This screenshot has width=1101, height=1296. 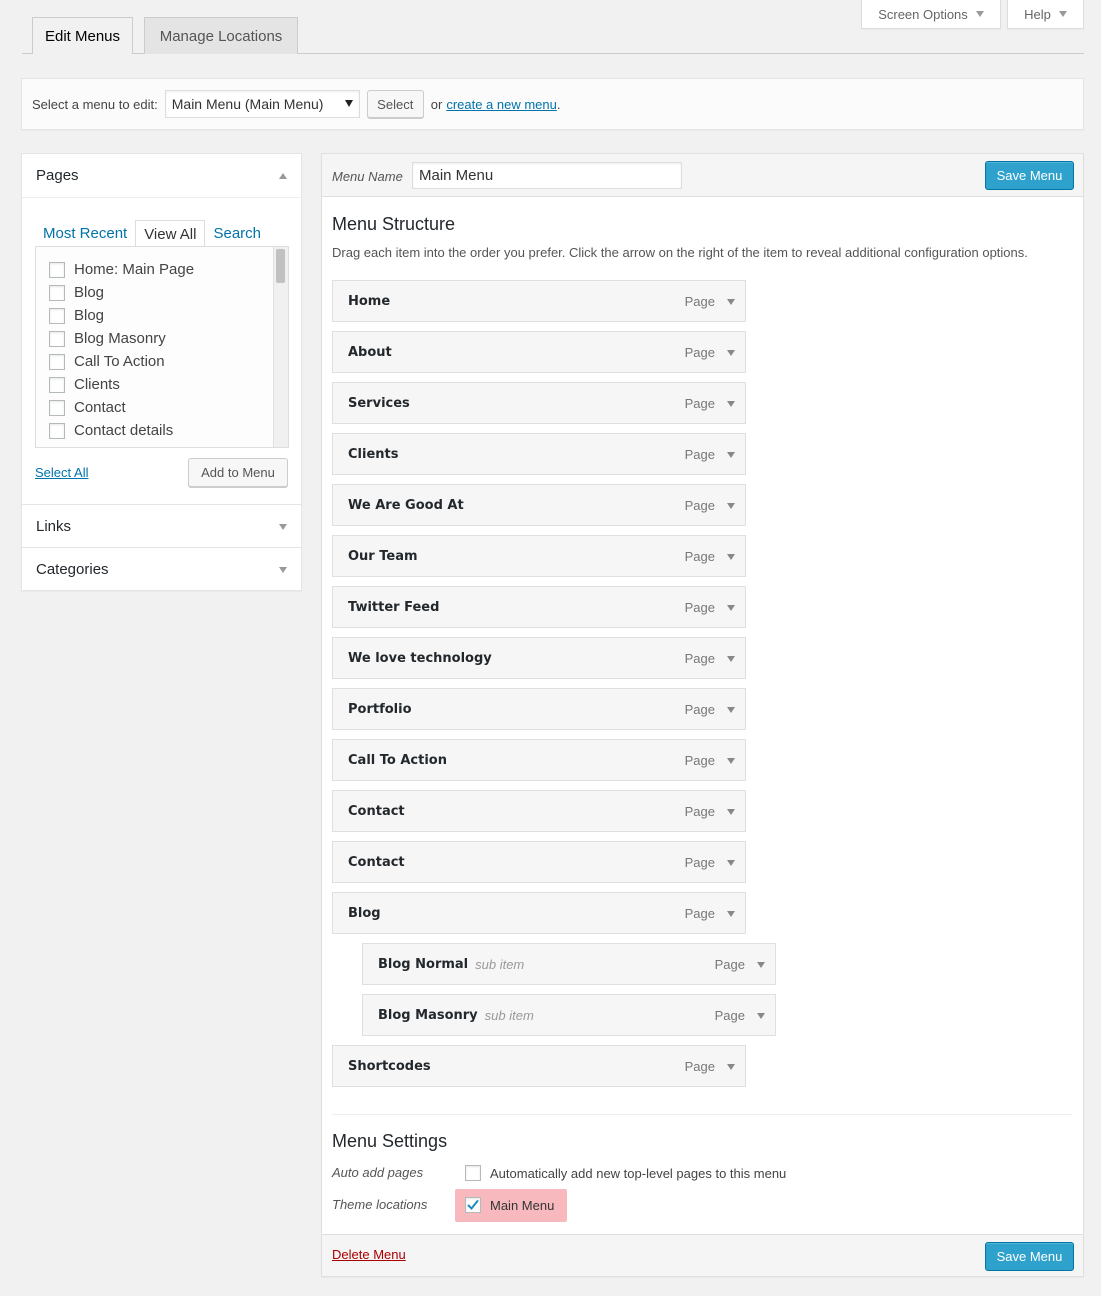 I want to click on delete-menu-link: Delete Menu, so click(x=369, y=1254).